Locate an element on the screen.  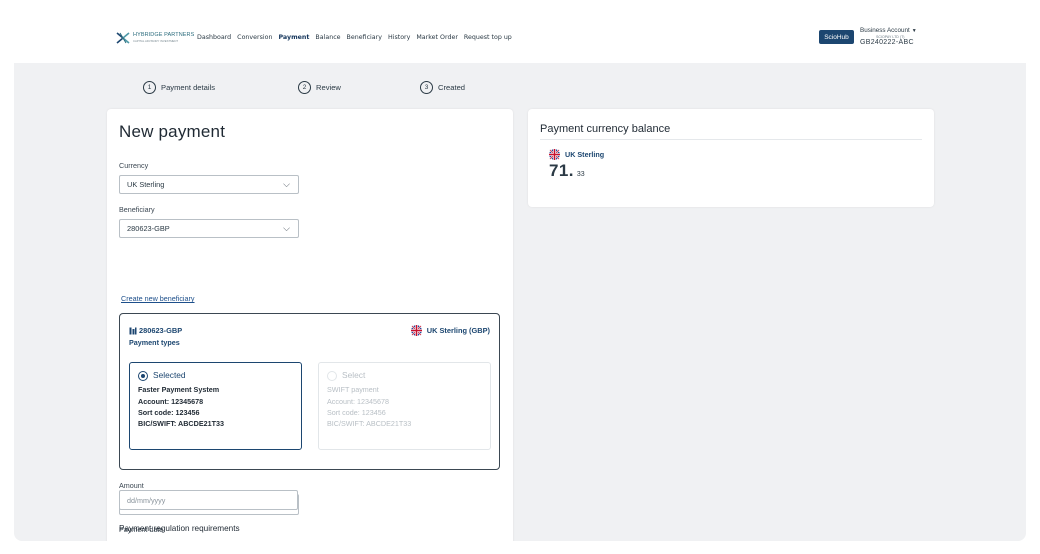
step-review: 2 Review is located at coordinates (359, 87).